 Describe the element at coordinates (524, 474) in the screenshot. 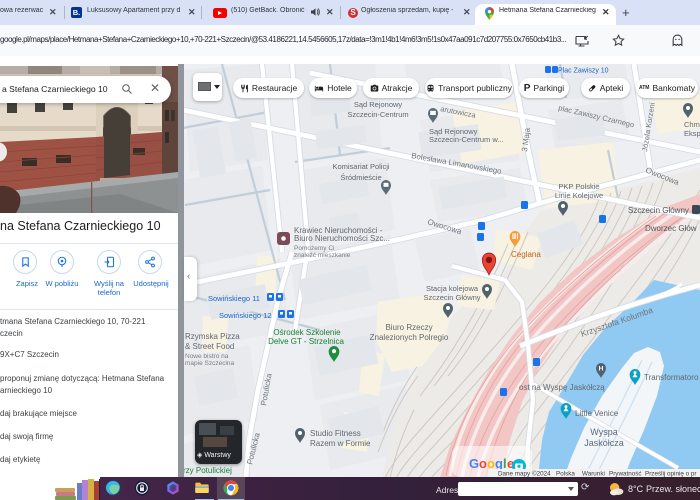

I see `svg-text: Dane mapy ©2024` at that location.